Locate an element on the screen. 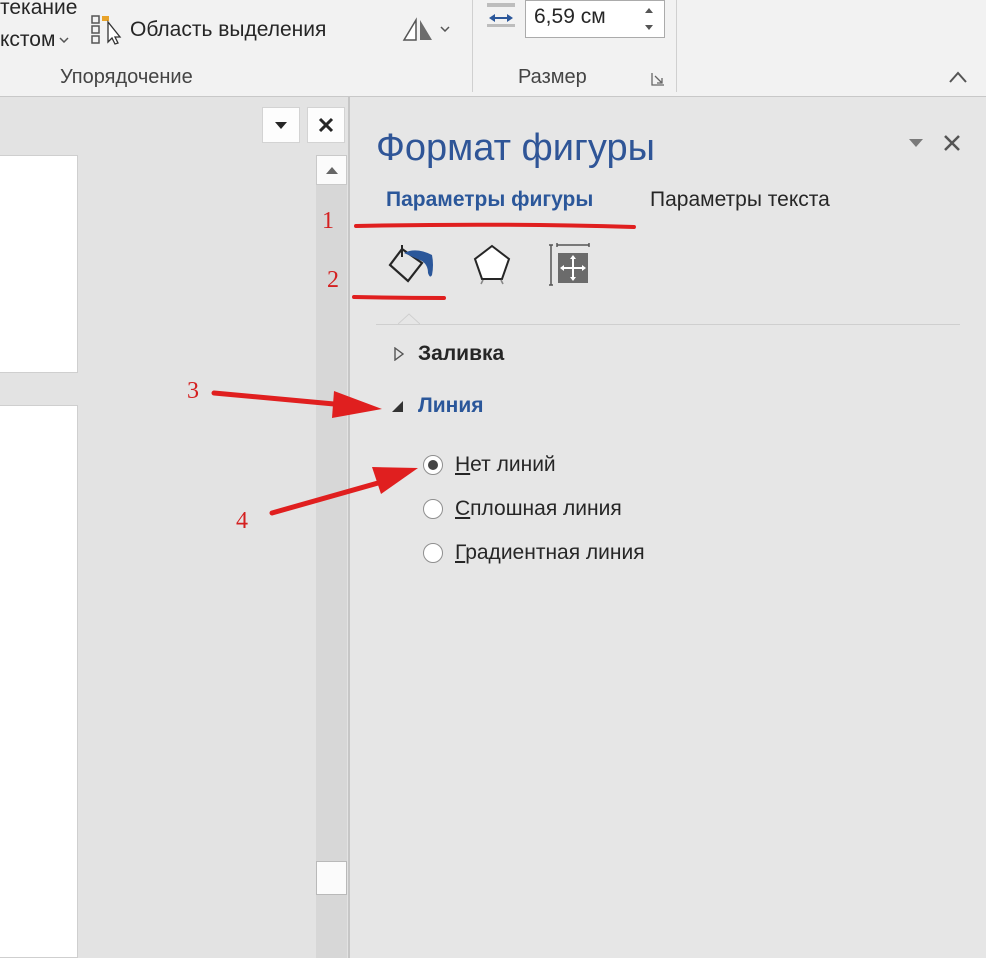 This screenshot has height=958, width=986. annotation-overlay is located at coordinates (423, 369).